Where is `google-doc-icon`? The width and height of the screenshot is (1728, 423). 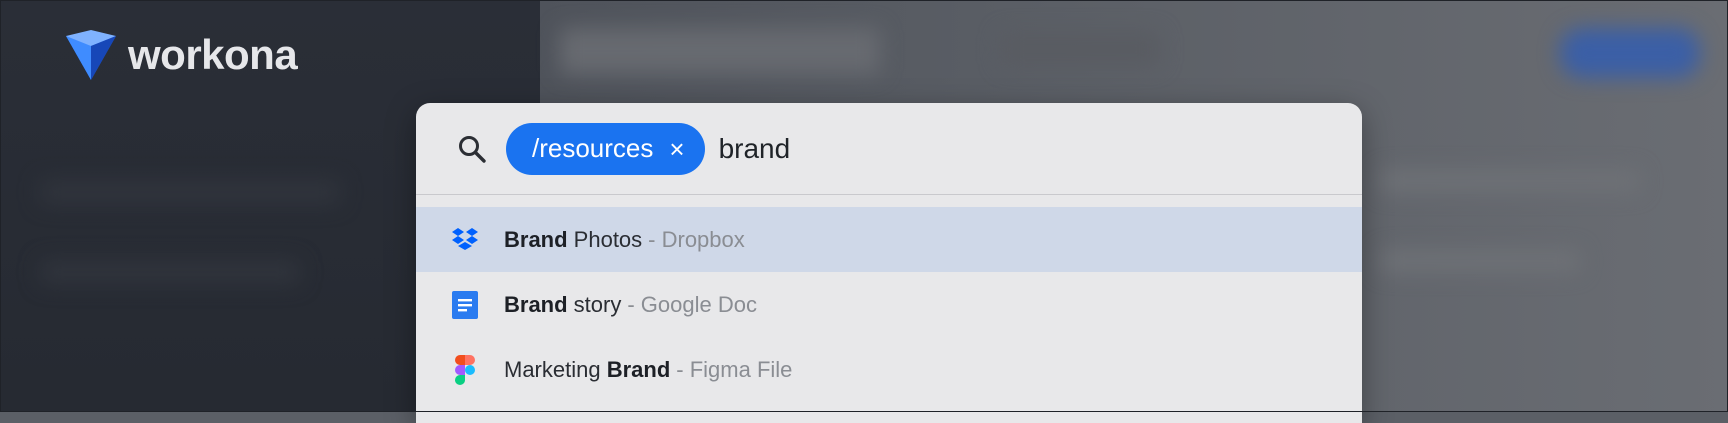 google-doc-icon is located at coordinates (465, 305).